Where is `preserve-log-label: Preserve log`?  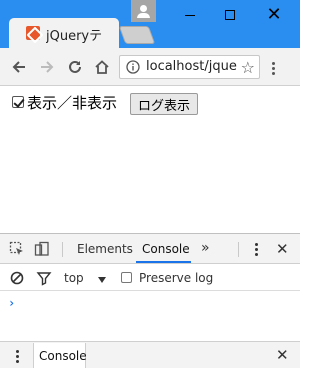
preserve-log-label: Preserve log is located at coordinates (176, 278).